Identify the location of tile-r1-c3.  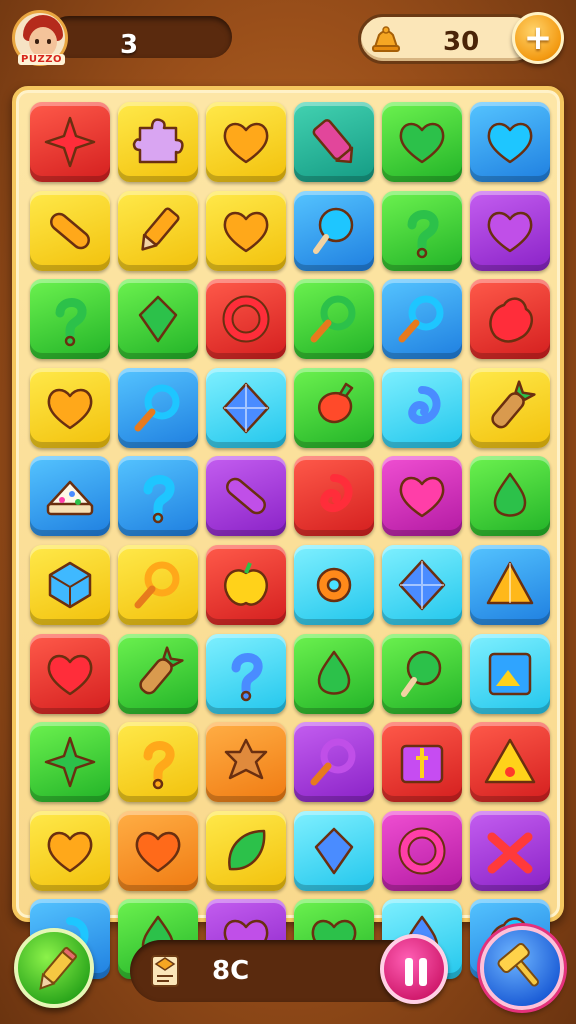
(246, 142).